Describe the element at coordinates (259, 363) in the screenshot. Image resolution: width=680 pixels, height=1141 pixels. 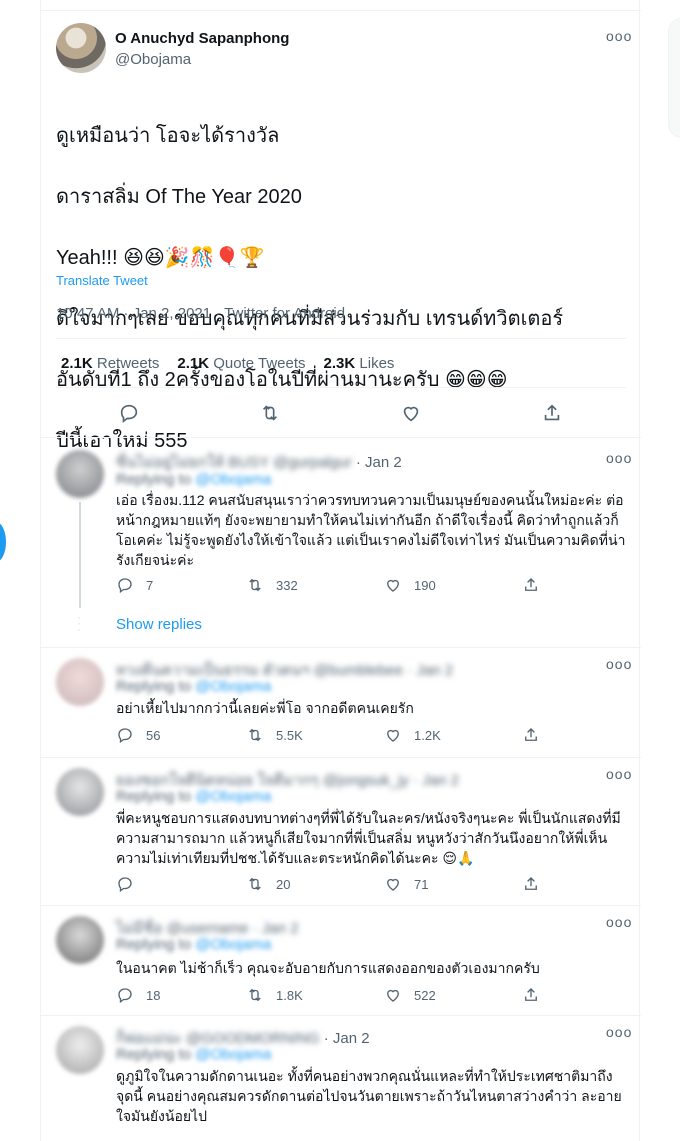
I see `quotes-label: Quote Tweets` at that location.